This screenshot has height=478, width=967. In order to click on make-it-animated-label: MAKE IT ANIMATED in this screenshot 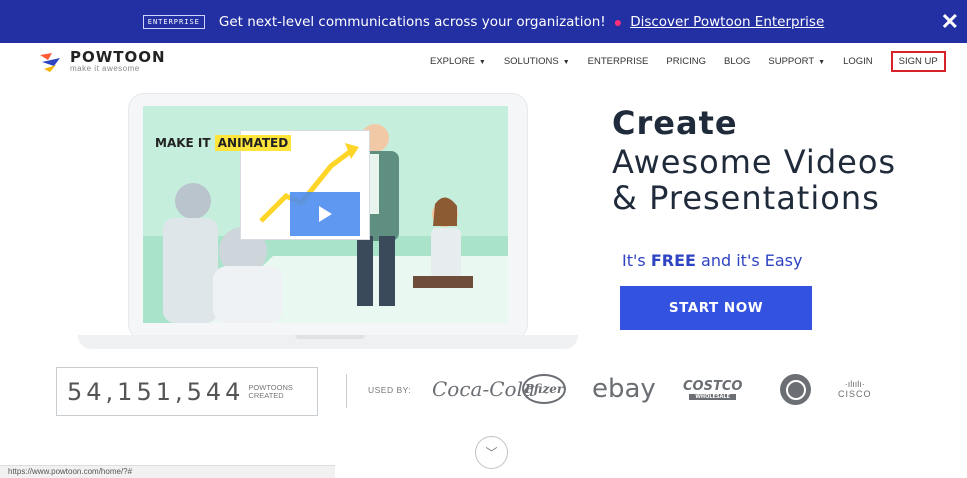, I will do `click(223, 143)`.